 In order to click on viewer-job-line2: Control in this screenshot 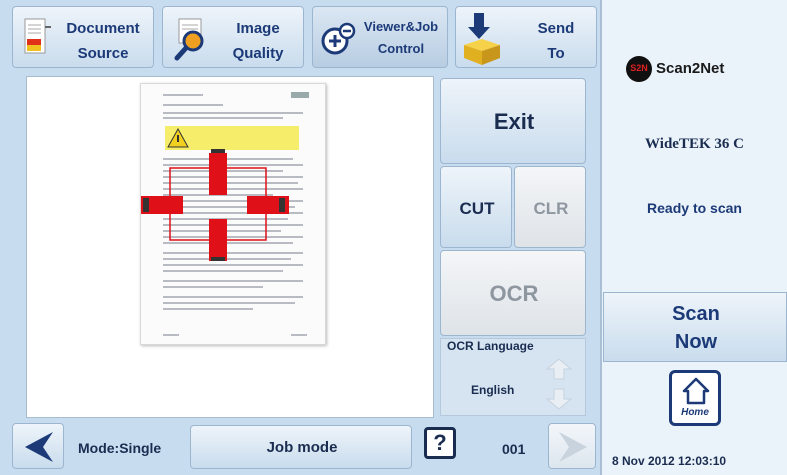, I will do `click(401, 48)`.